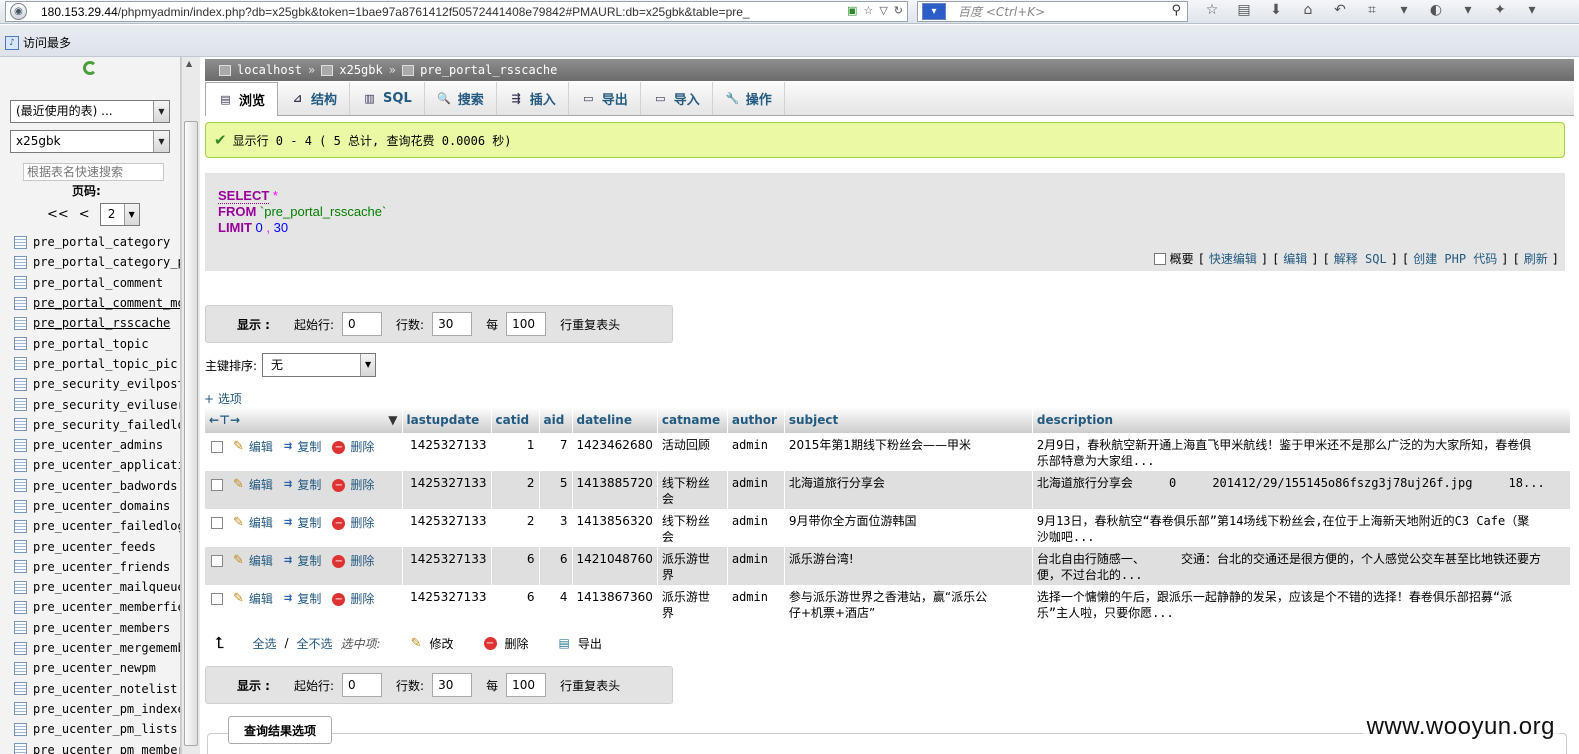  I want to click on tab-2: ▥ SQL, so click(387, 98).